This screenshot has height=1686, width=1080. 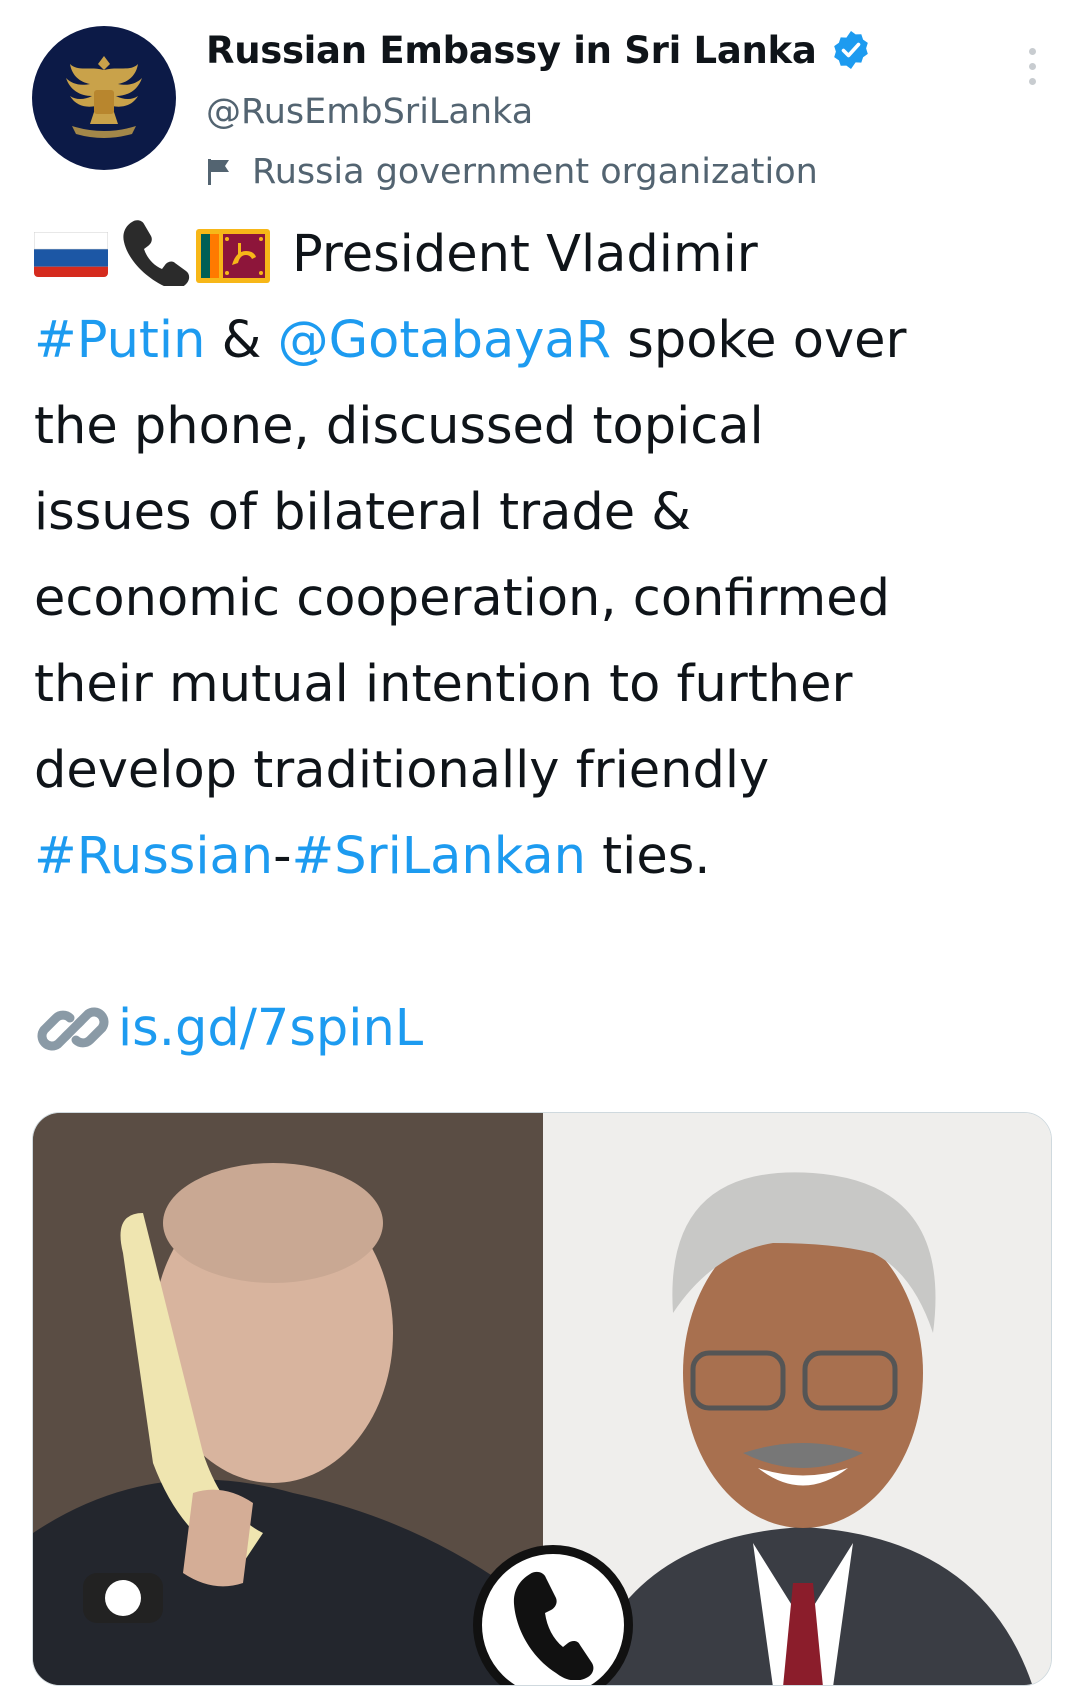 What do you see at coordinates (443, 684) in the screenshot?
I see `tweet-line: their mutual intention to further` at bounding box center [443, 684].